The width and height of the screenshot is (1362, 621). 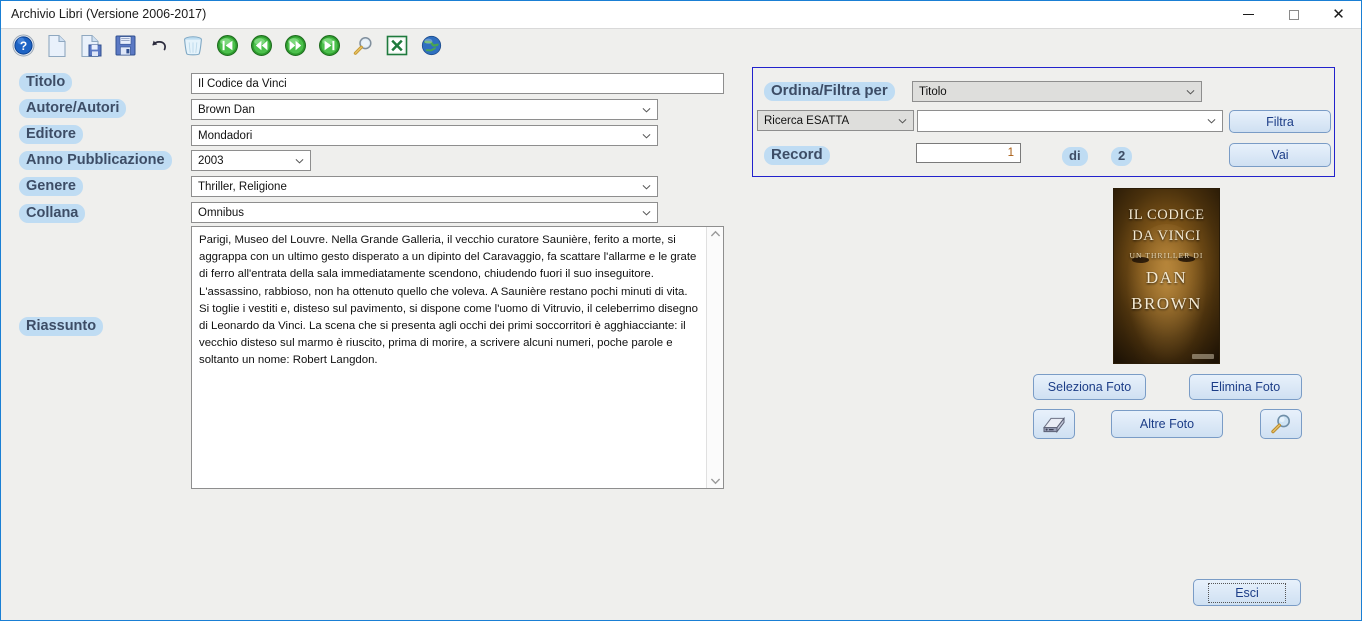 I want to click on editore-label-wrap: Editore, so click(x=51, y=134).